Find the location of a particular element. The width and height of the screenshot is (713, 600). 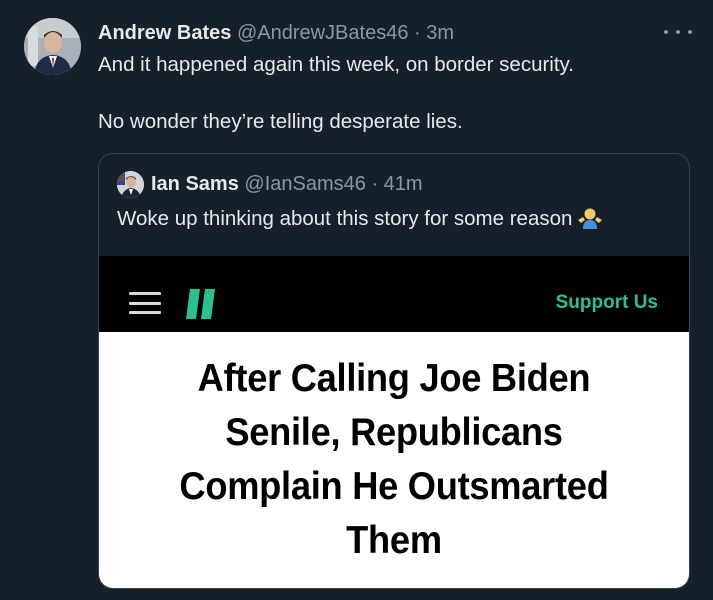

headline-line: Complain He Outsmarted is located at coordinates (394, 486).